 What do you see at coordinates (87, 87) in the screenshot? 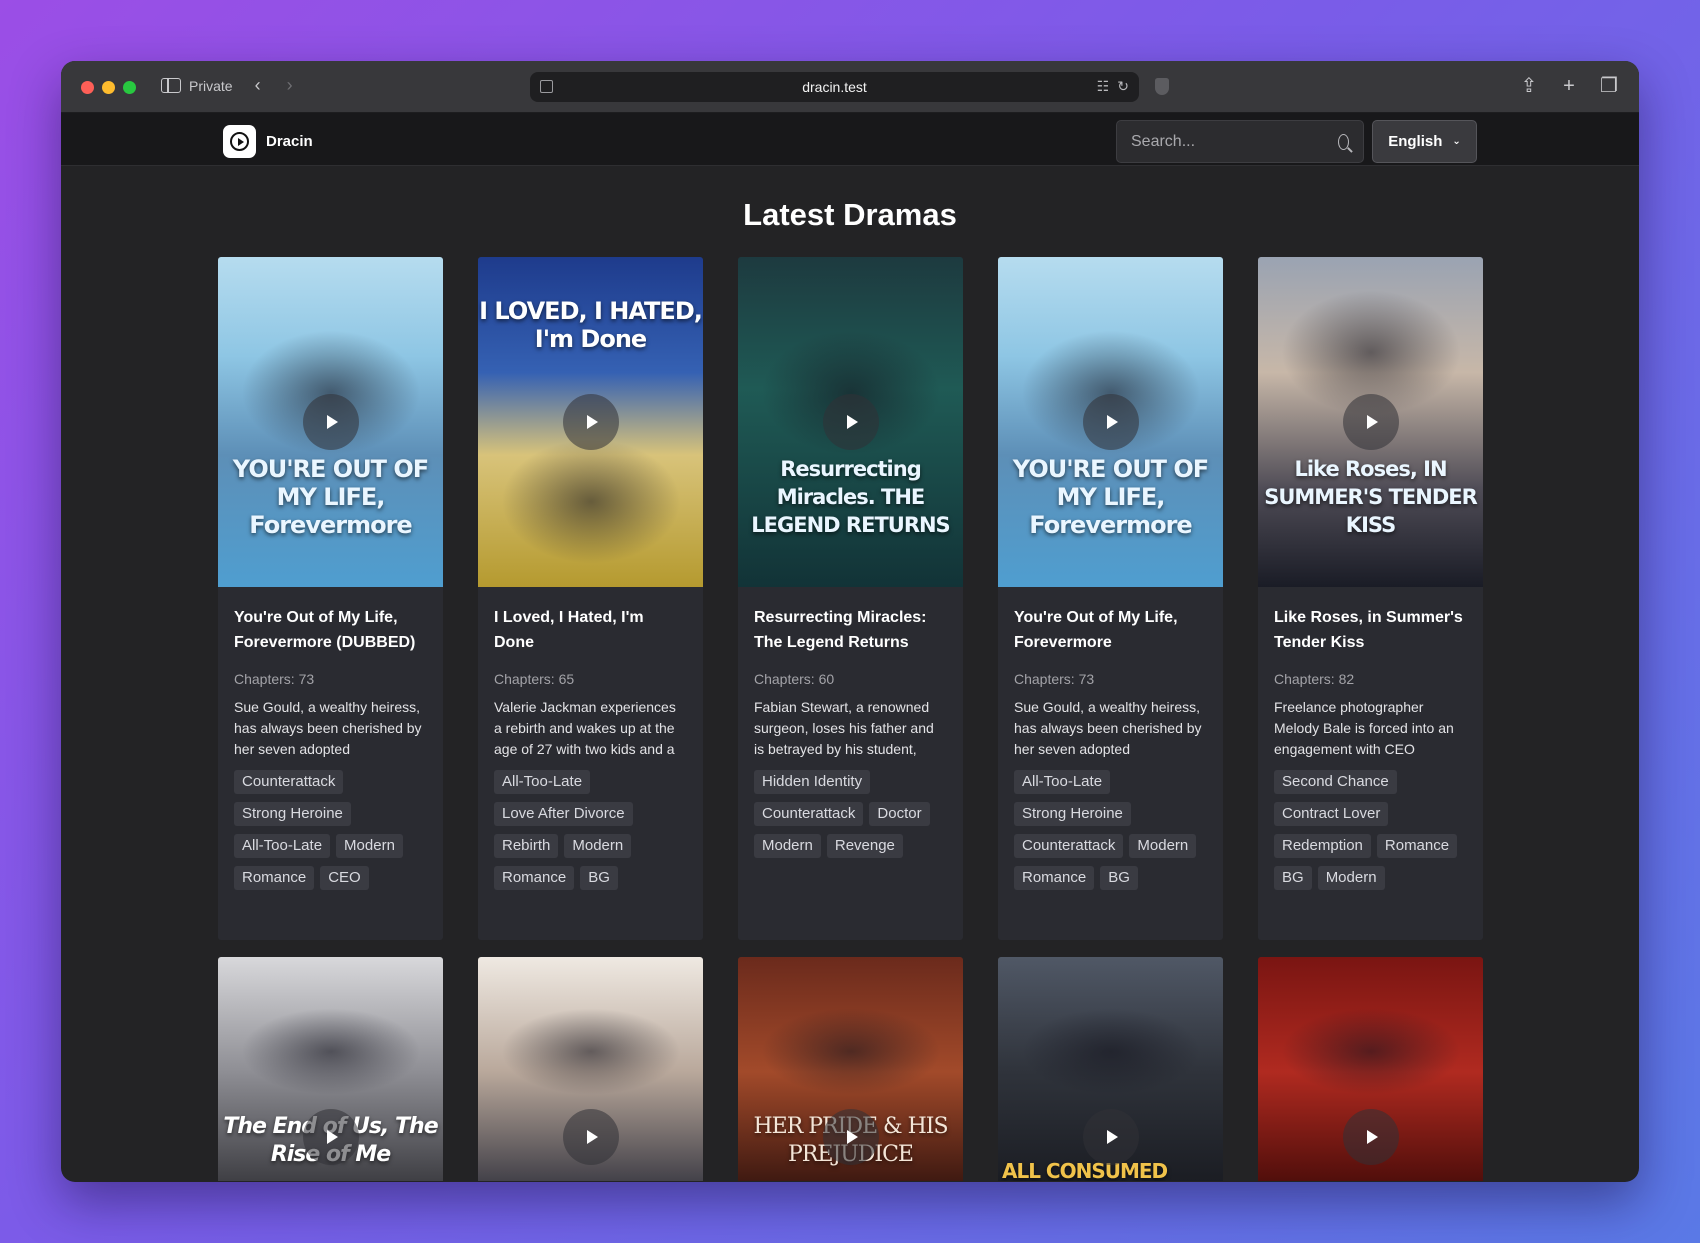
I see `close-window-button` at bounding box center [87, 87].